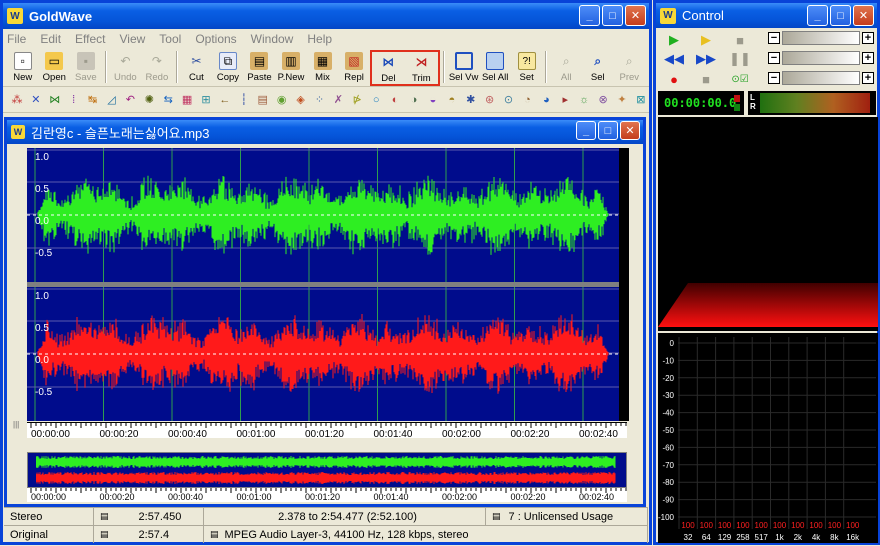  I want to click on balance-plus-button: +, so click(868, 58).